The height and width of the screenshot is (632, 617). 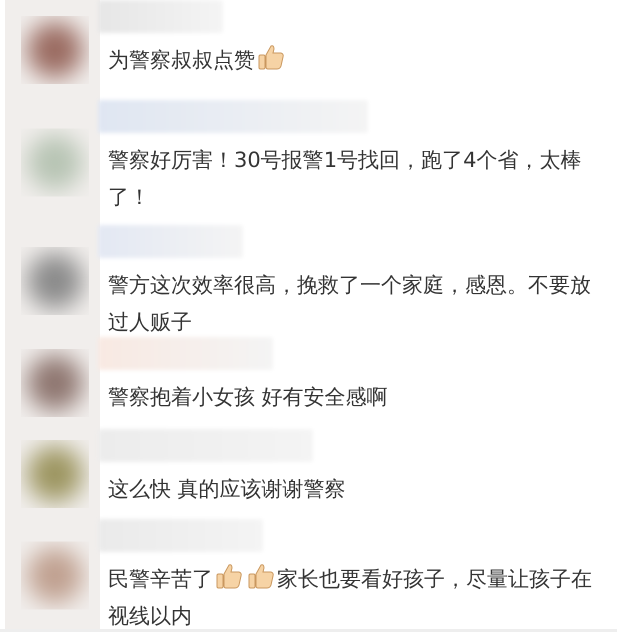 I want to click on comment-text: 警方这次效率很高，挽救了一个家庭，感恩。不要放过人贩子, so click(x=350, y=304).